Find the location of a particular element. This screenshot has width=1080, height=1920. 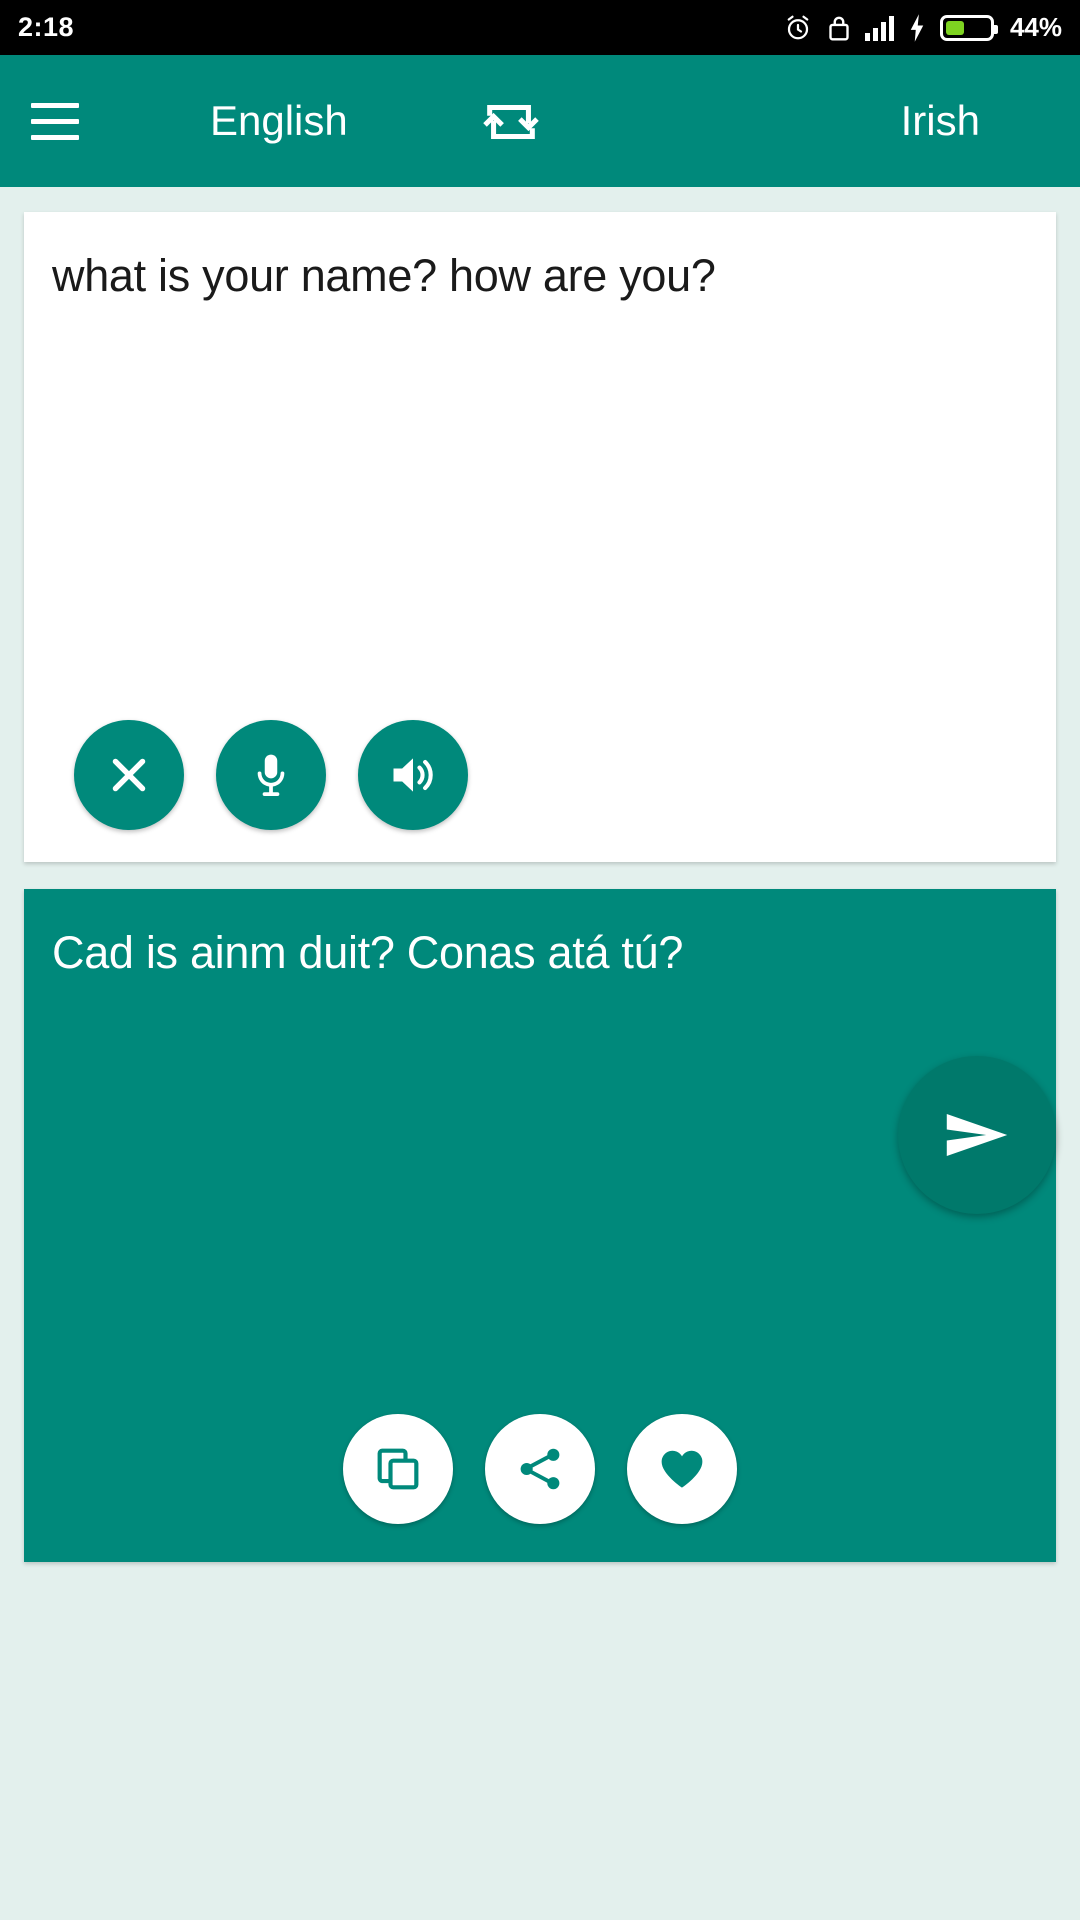

source-language-selector: English is located at coordinates (279, 121).